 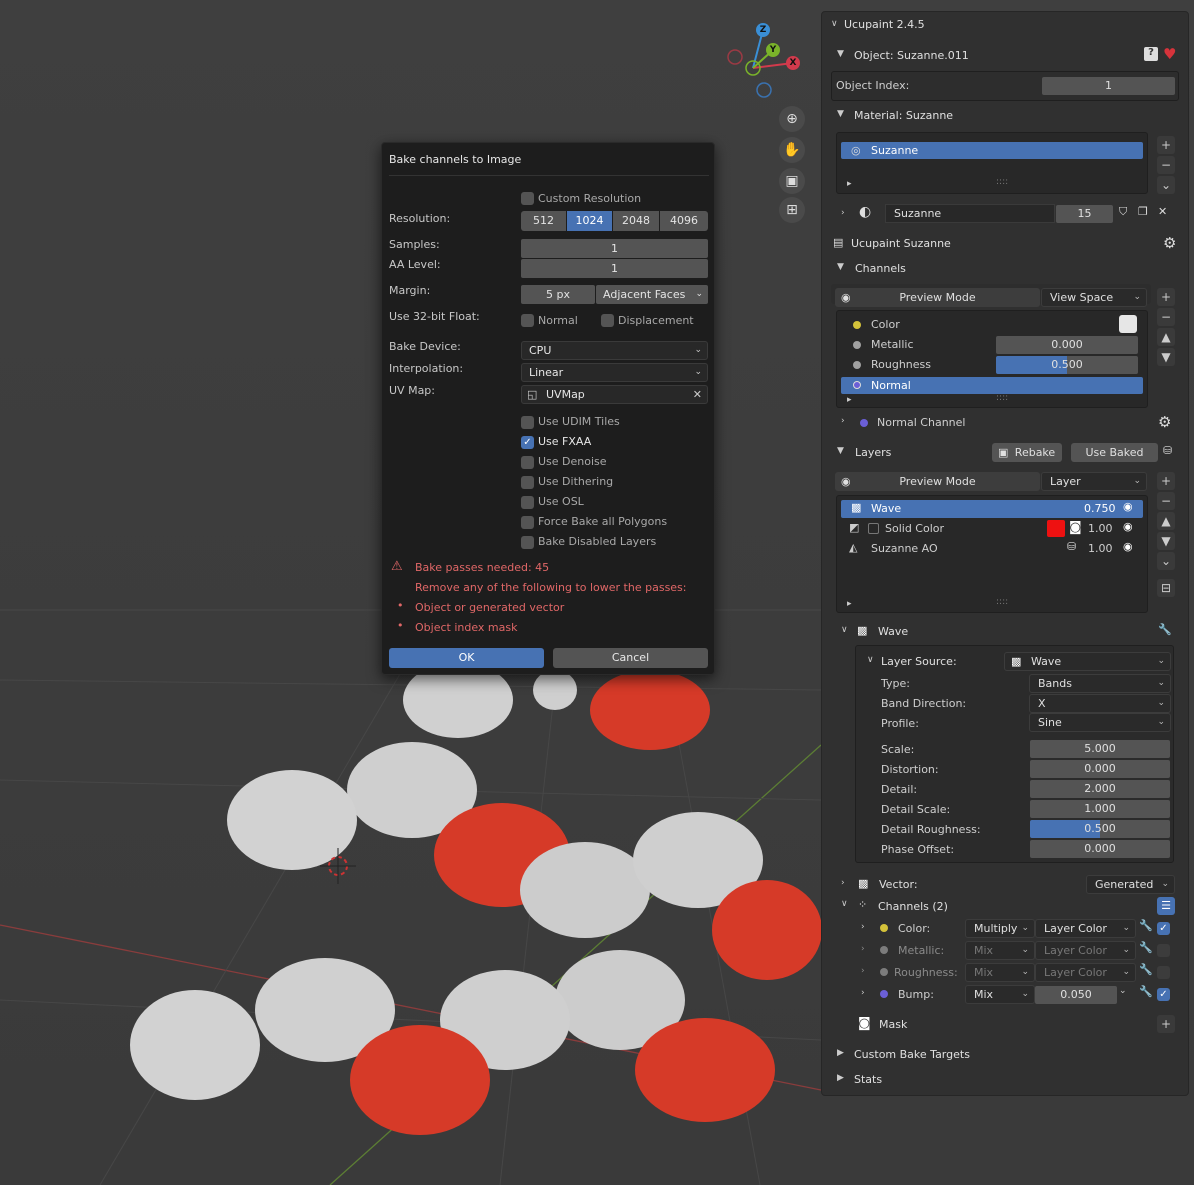 I want to click on float-displacement-checkbox, so click(x=607, y=320).